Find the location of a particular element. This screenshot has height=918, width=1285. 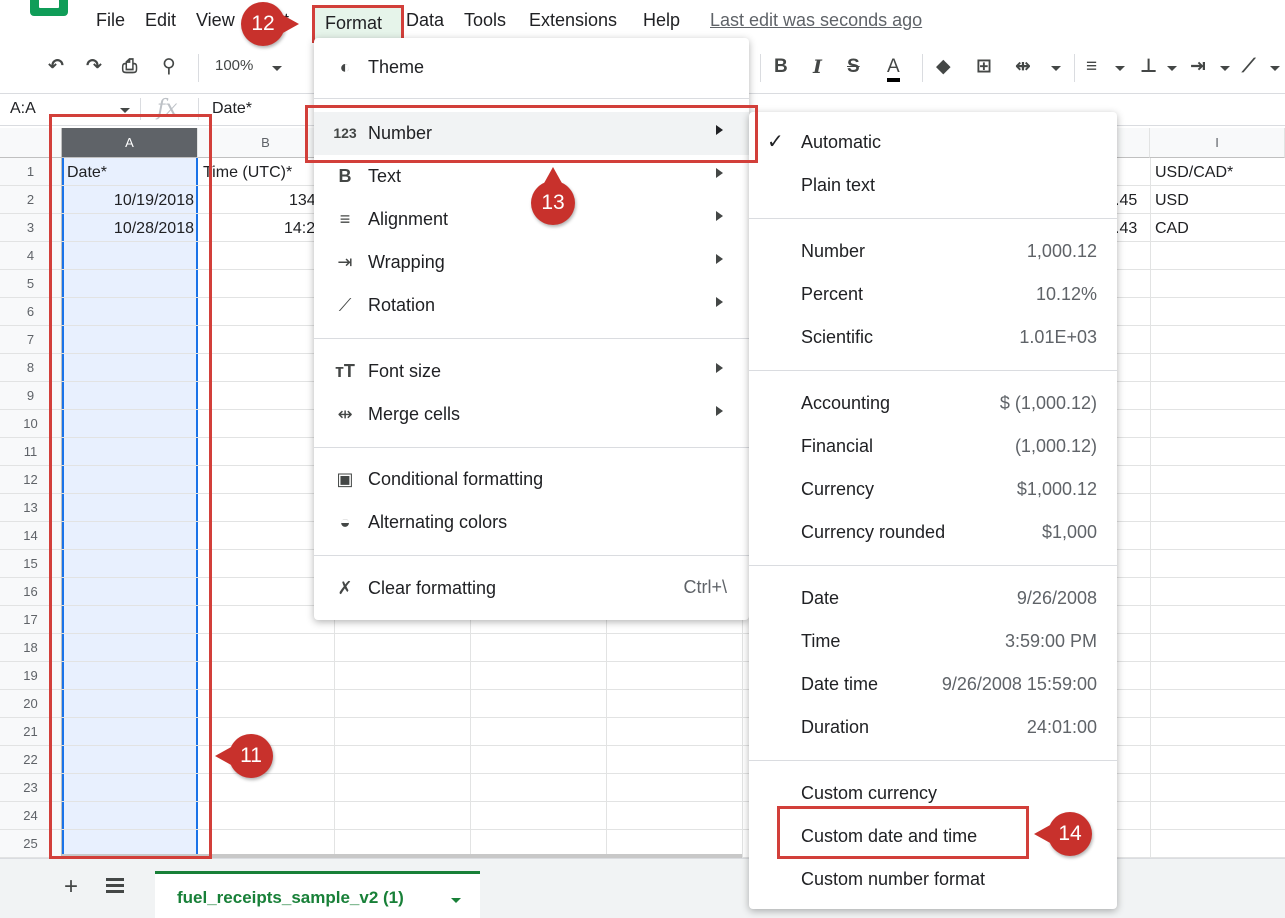

menu-help: Help is located at coordinates (661, 20).